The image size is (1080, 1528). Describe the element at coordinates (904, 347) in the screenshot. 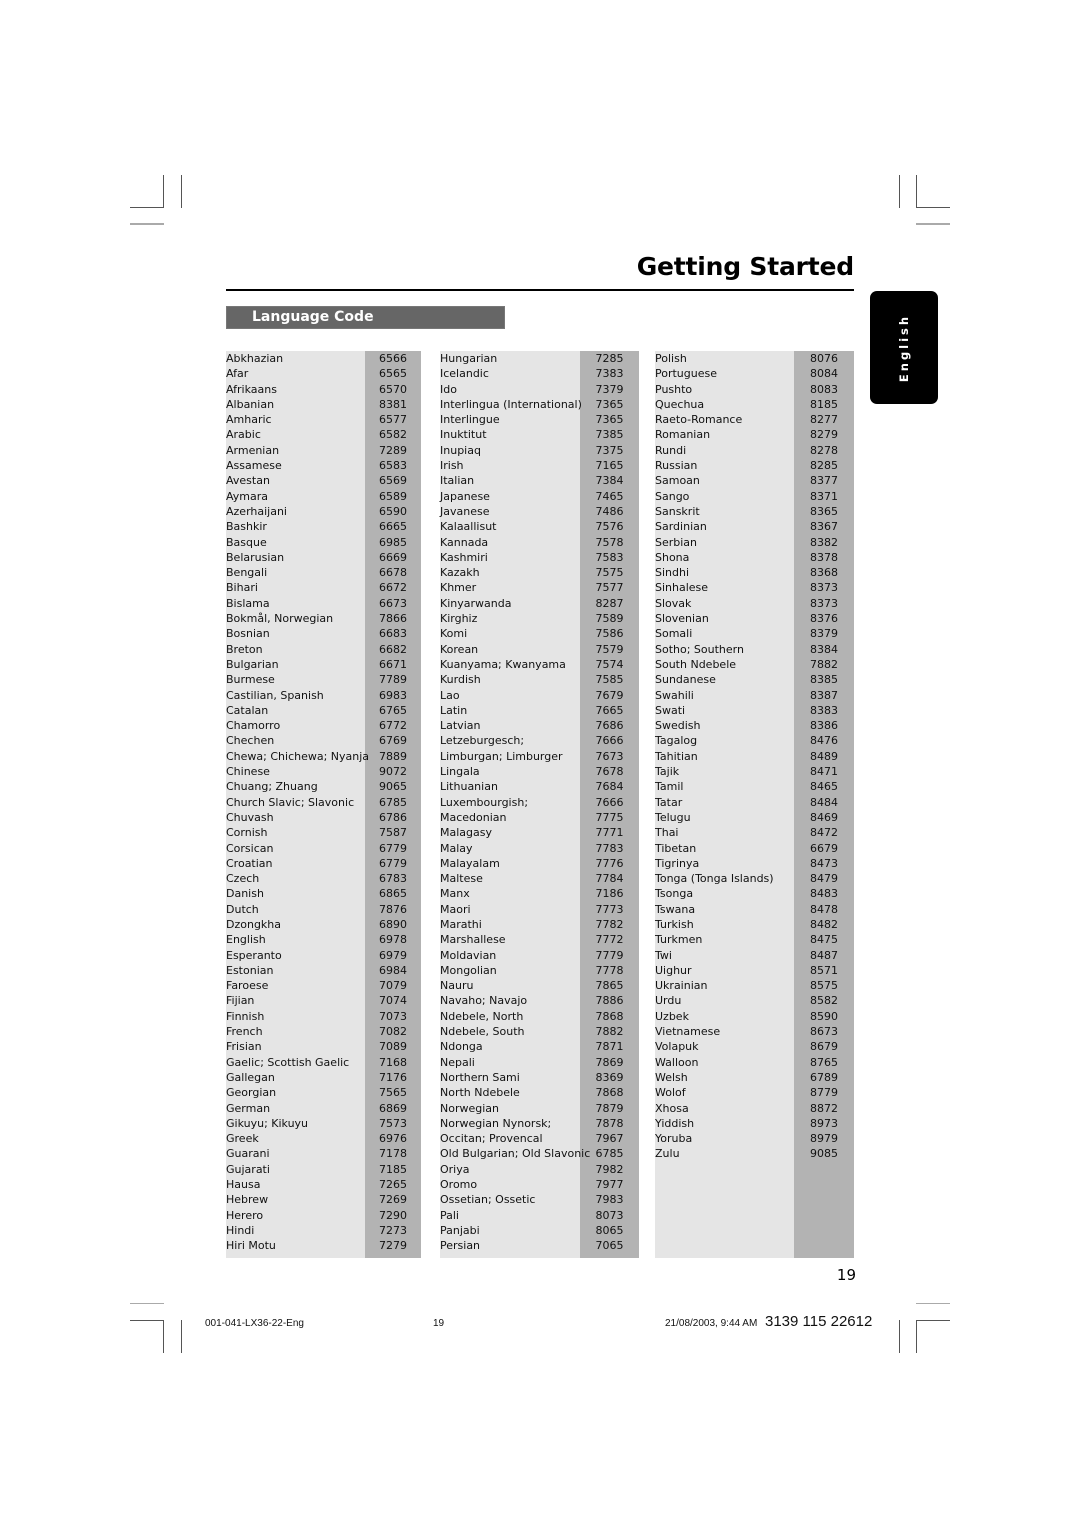

I see `language-tab-label: English` at that location.